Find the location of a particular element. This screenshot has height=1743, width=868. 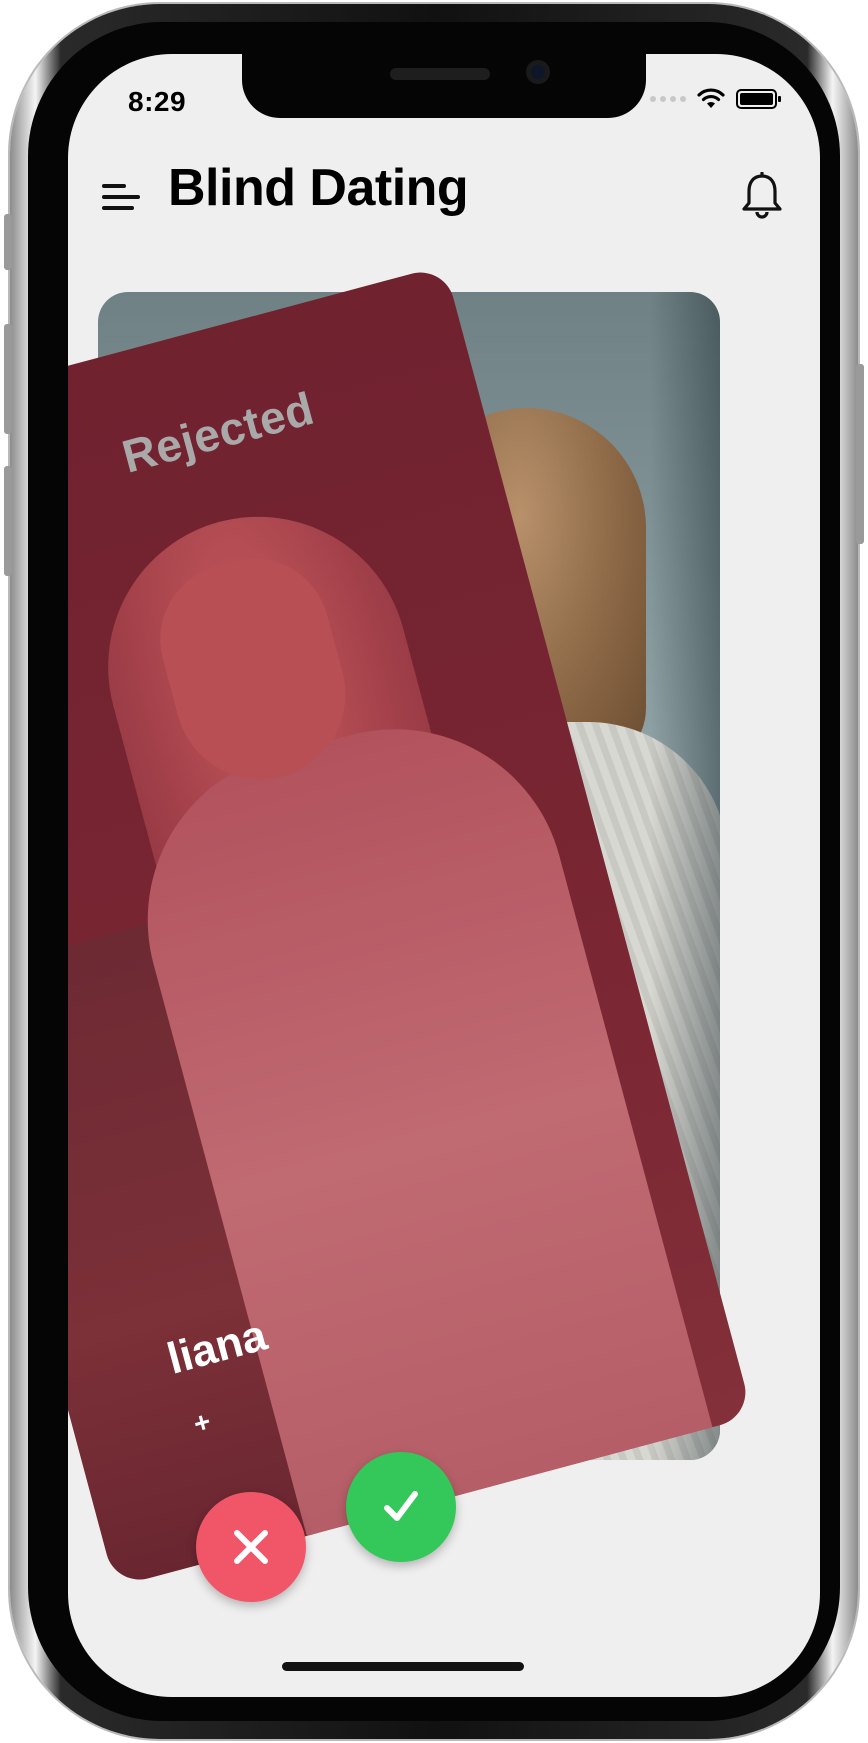

speaker-grille is located at coordinates (440, 74).